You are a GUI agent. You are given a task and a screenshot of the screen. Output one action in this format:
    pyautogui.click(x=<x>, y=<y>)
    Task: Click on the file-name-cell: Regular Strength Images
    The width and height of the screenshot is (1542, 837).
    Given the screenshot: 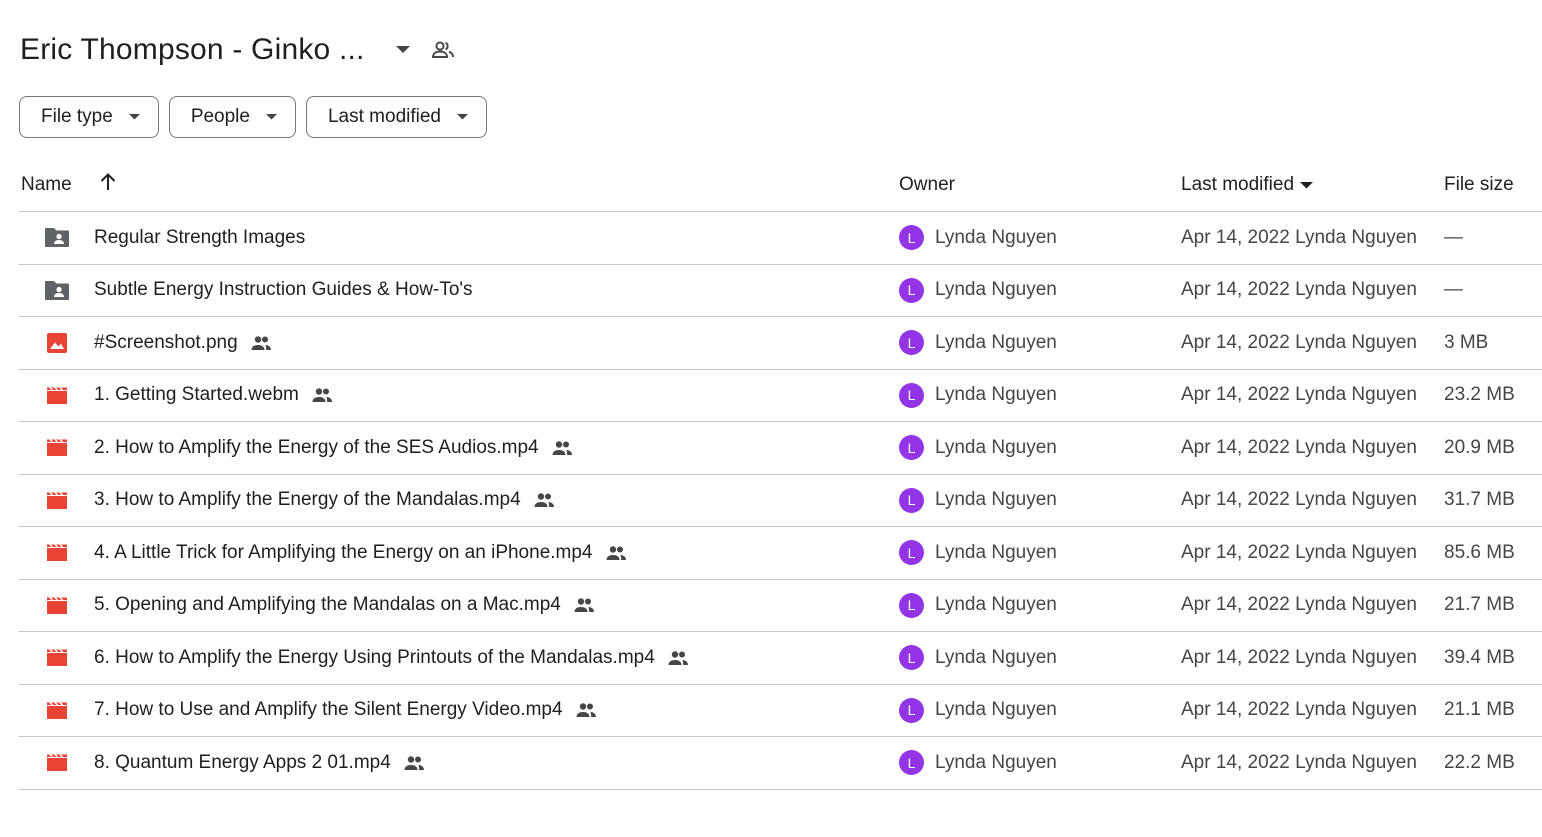 What is the action you would take?
    pyautogui.click(x=199, y=238)
    